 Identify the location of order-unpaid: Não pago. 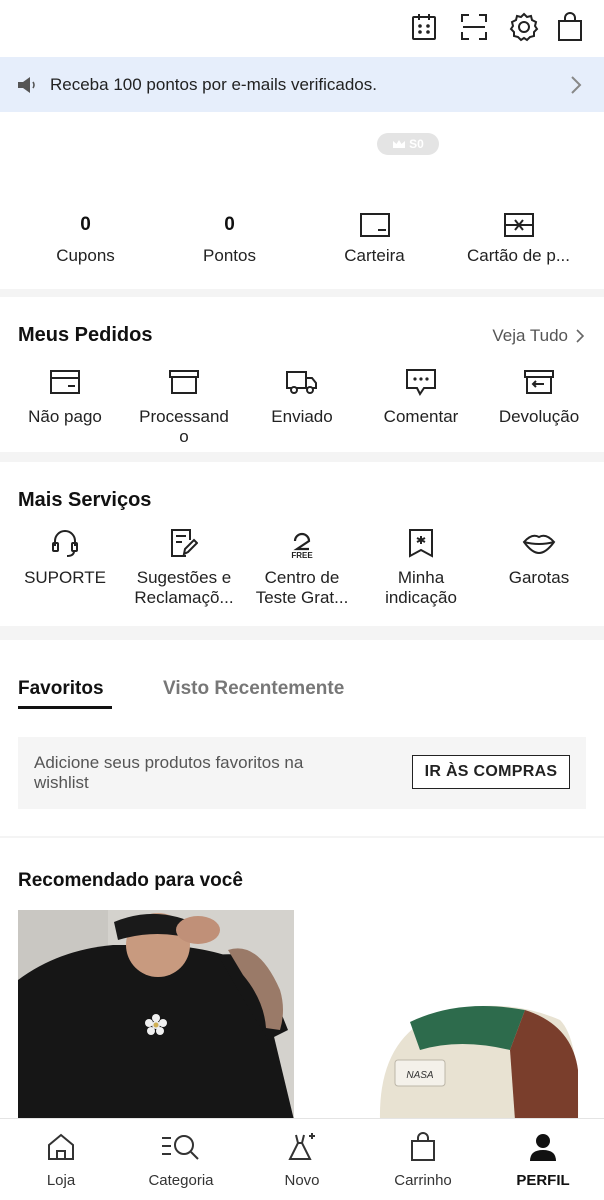
(65, 396).